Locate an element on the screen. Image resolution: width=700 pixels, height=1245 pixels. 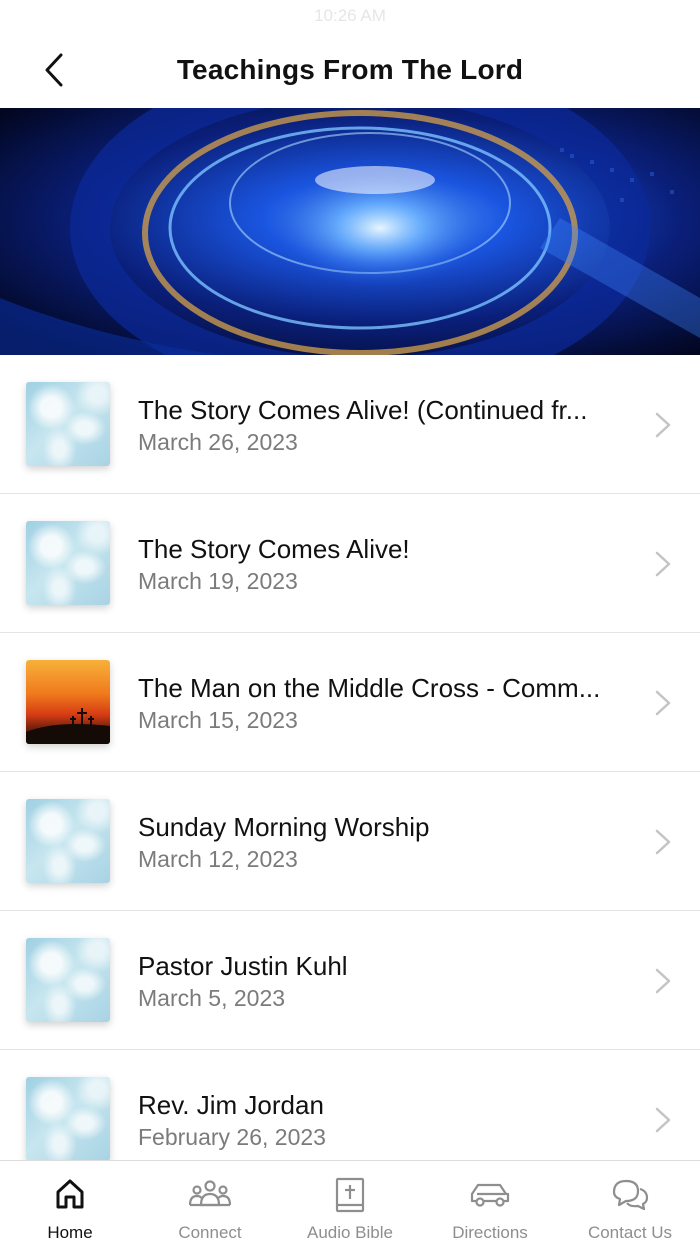
tab-label: Directions is located at coordinates (490, 1232).